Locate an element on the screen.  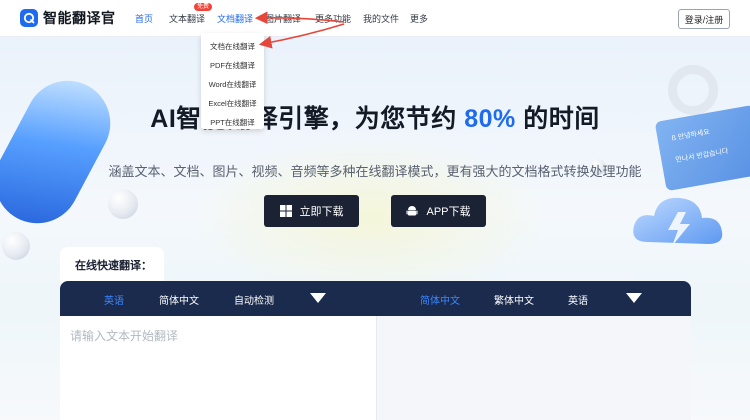
nav-home: 首页 is located at coordinates (144, 18).